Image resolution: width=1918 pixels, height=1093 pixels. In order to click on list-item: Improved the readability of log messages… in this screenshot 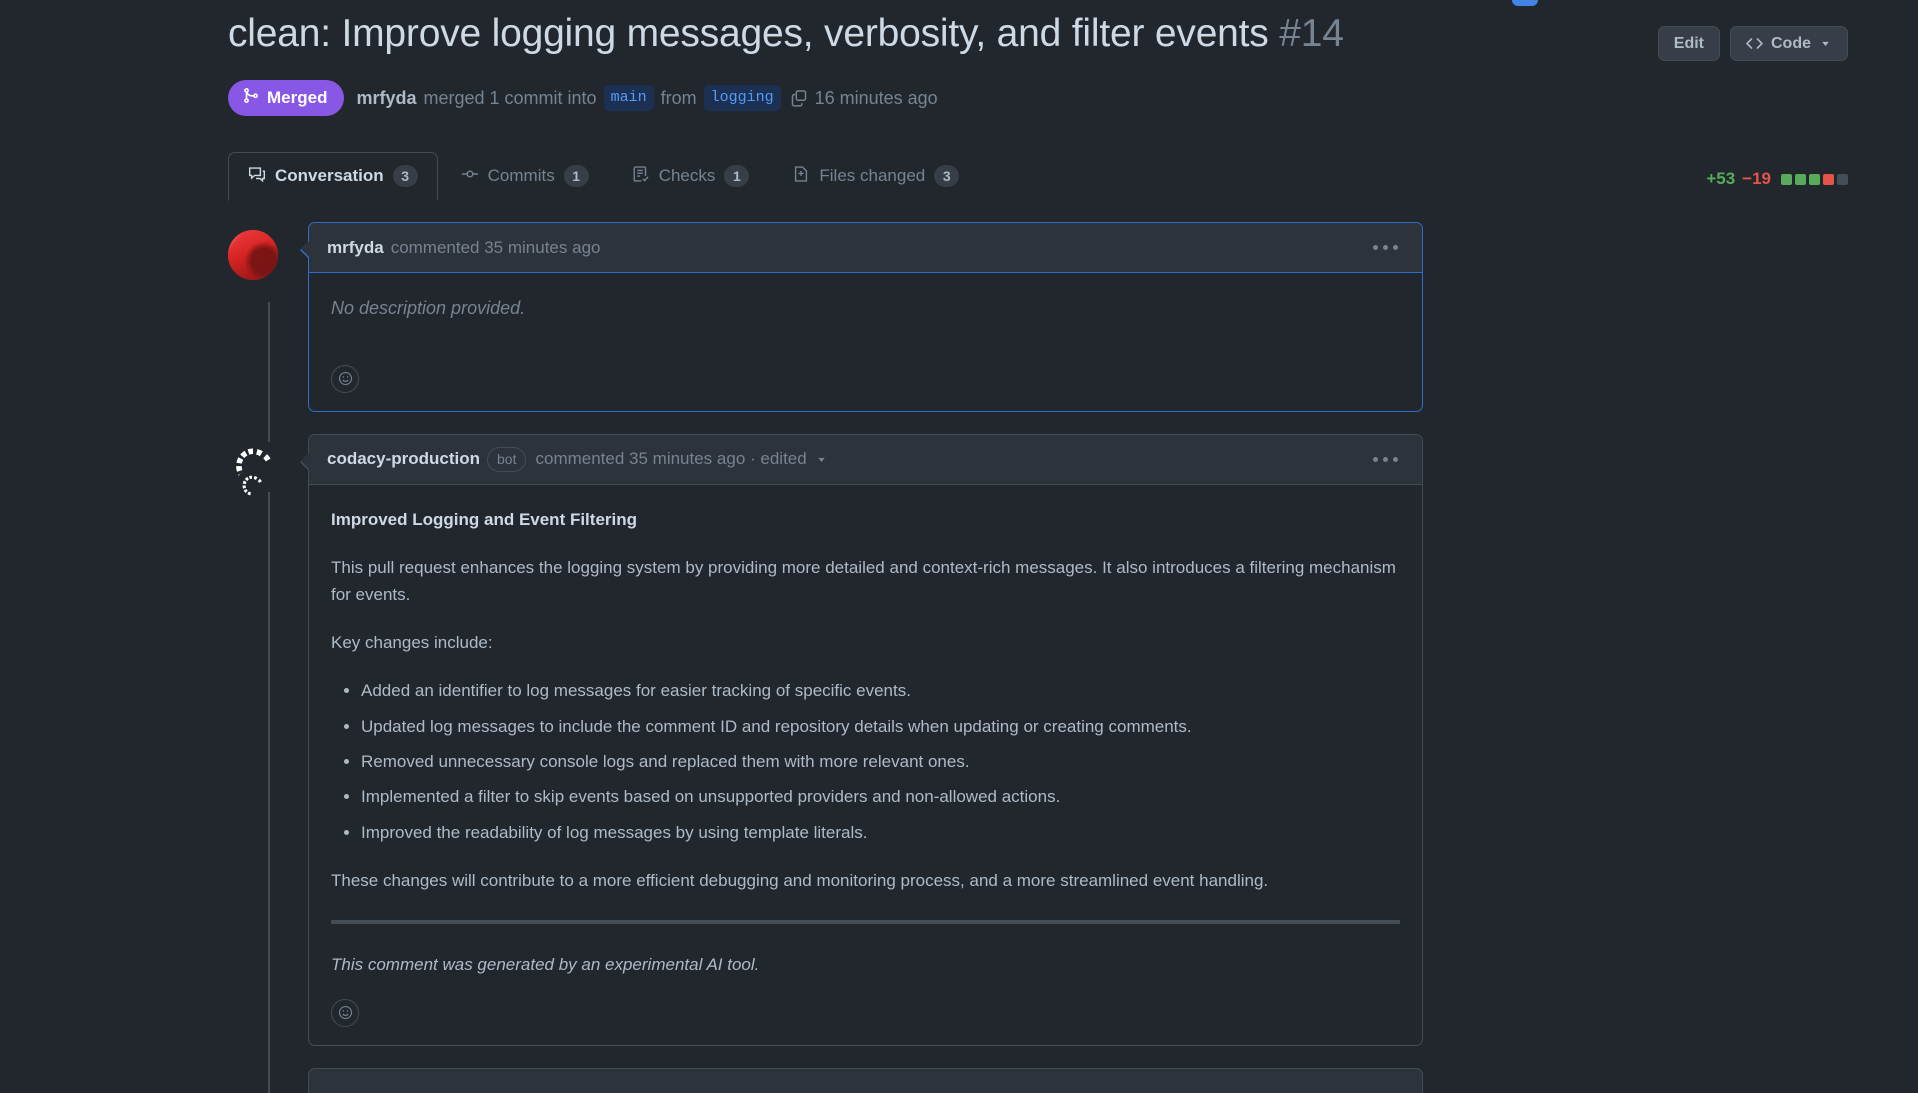, I will do `click(880, 833)`.